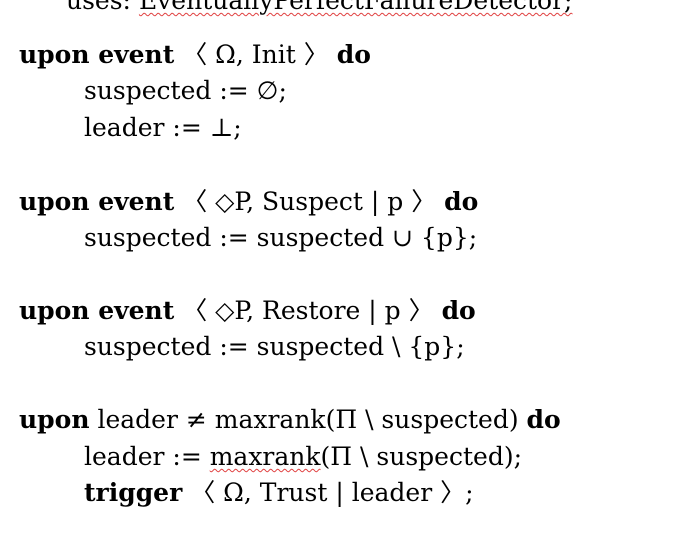 This screenshot has height=534, width=673. Describe the element at coordinates (355, 7) in the screenshot. I see `uses-name: EventuallyPerfectFailureDetector;` at that location.